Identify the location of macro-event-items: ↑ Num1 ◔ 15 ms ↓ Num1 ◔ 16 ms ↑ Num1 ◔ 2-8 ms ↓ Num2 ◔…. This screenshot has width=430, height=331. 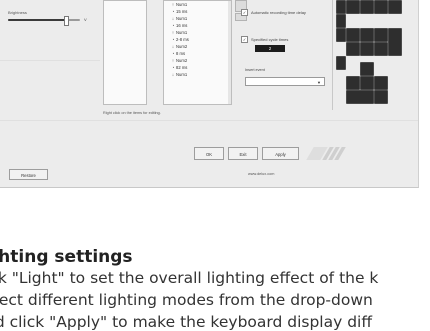
(197, 39).